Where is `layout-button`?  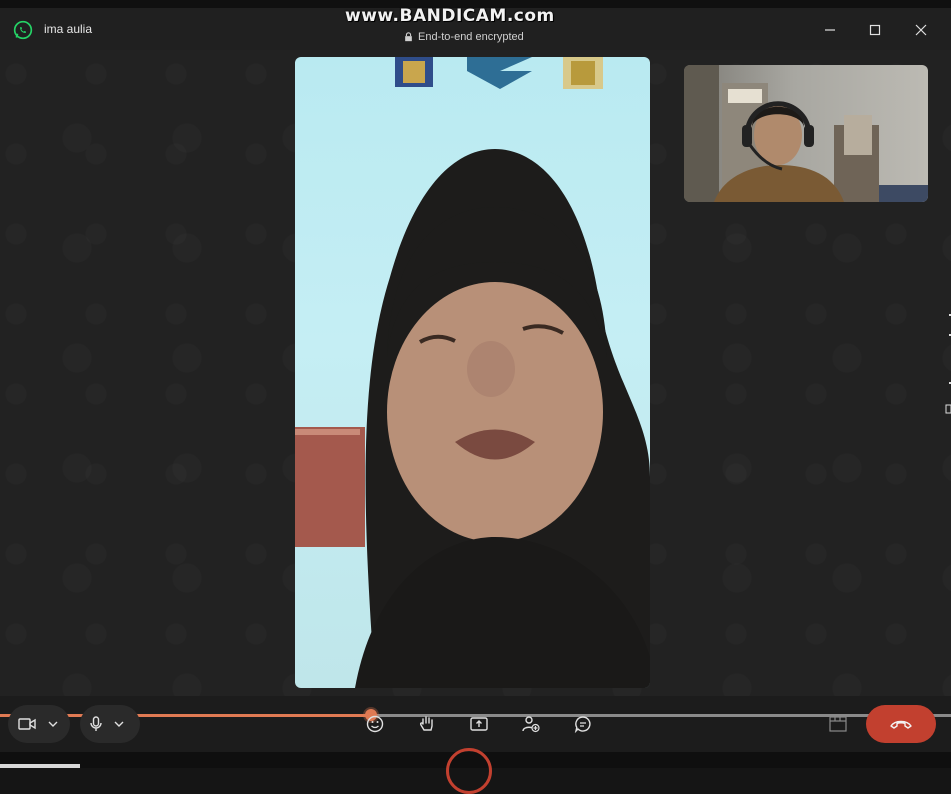 layout-button is located at coordinates (838, 724).